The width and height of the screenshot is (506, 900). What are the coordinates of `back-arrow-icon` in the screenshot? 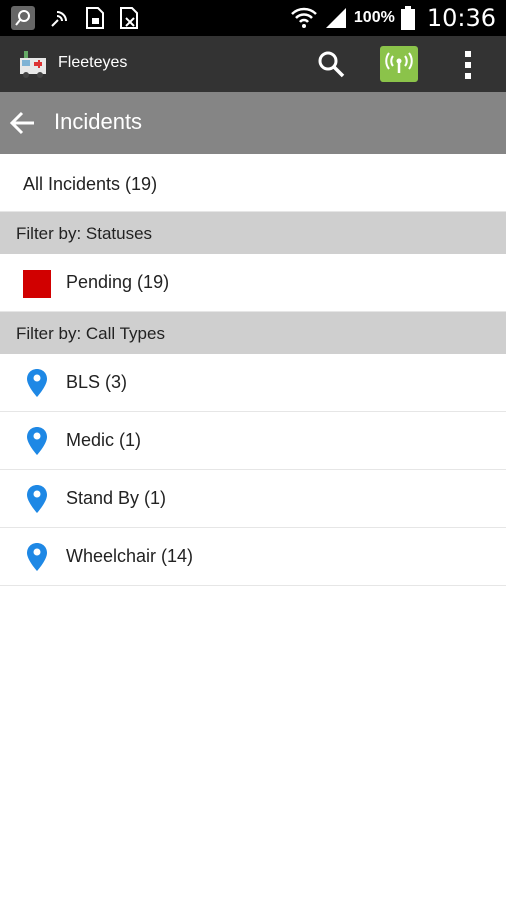 It's located at (23, 123).